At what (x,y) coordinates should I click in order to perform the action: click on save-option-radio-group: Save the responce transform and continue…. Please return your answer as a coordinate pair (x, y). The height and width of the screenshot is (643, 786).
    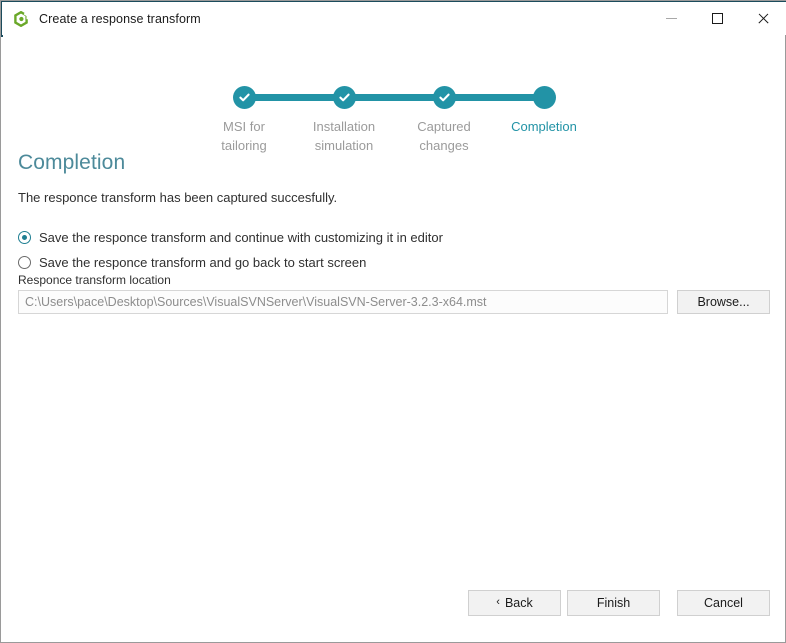
    Looking at the image, I should click on (318, 252).